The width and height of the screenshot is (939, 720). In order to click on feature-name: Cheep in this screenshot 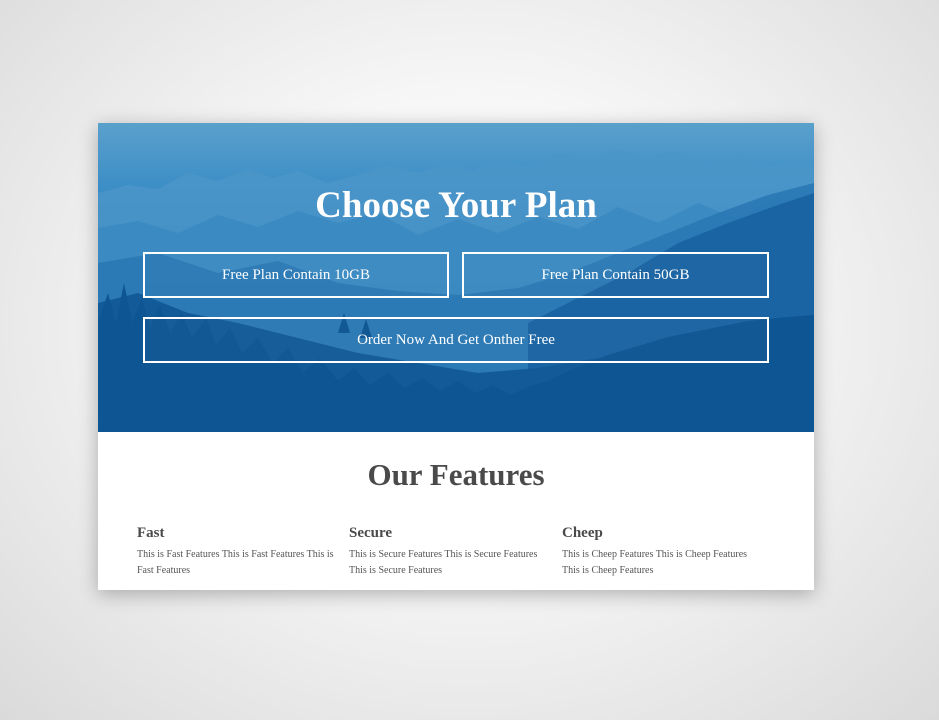, I will do `click(582, 533)`.